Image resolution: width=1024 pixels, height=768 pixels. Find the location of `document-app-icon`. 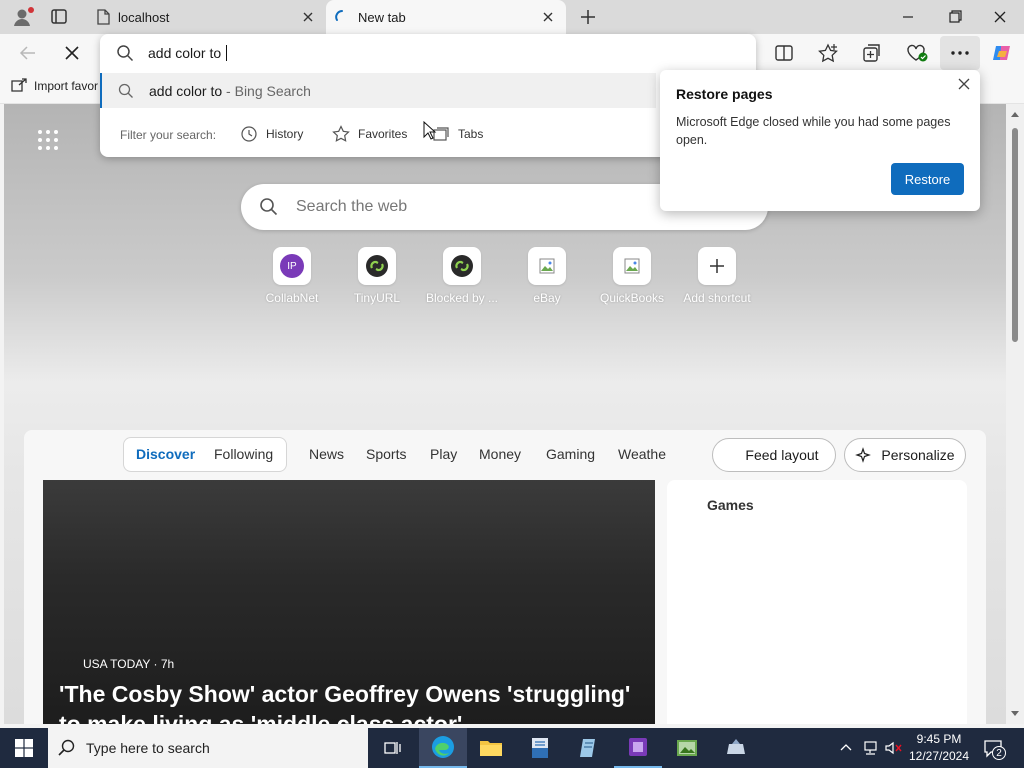

document-app-icon is located at coordinates (540, 748).